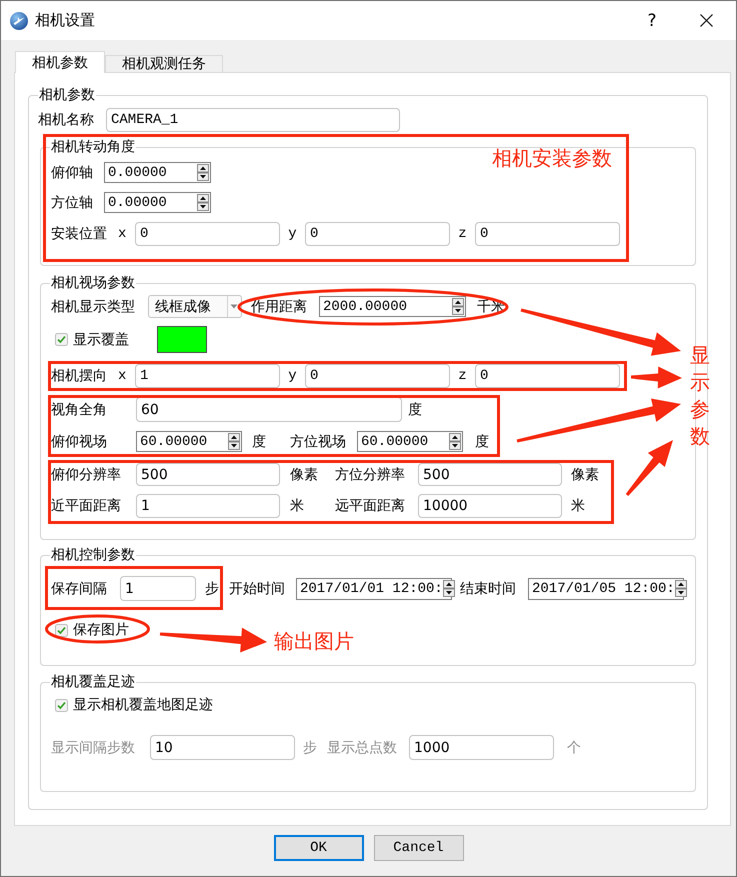  What do you see at coordinates (253, 120) in the screenshot?
I see `text-field: CAMERA_1` at bounding box center [253, 120].